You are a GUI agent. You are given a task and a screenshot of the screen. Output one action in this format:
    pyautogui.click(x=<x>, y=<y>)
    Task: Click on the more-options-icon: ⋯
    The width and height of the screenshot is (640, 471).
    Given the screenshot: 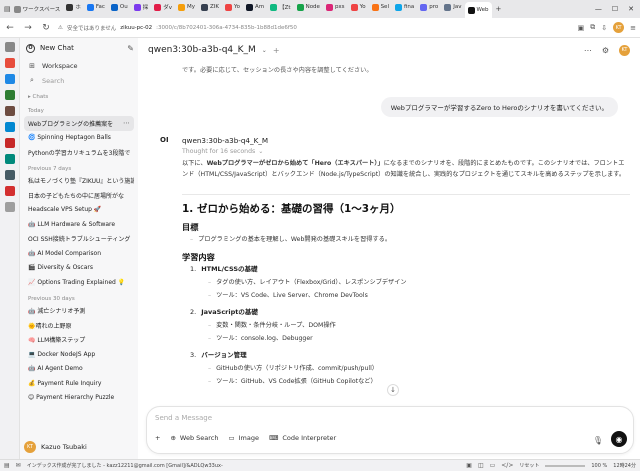 What is the action you would take?
    pyautogui.click(x=588, y=50)
    